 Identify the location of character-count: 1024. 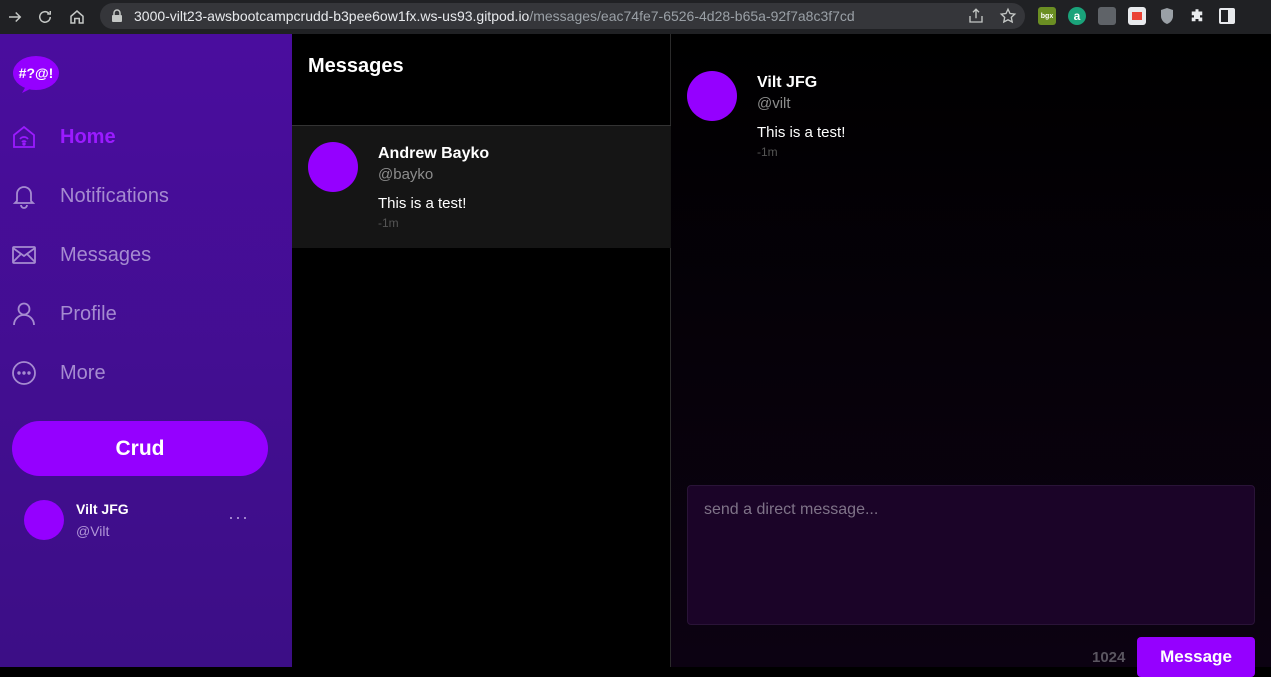
(1109, 657).